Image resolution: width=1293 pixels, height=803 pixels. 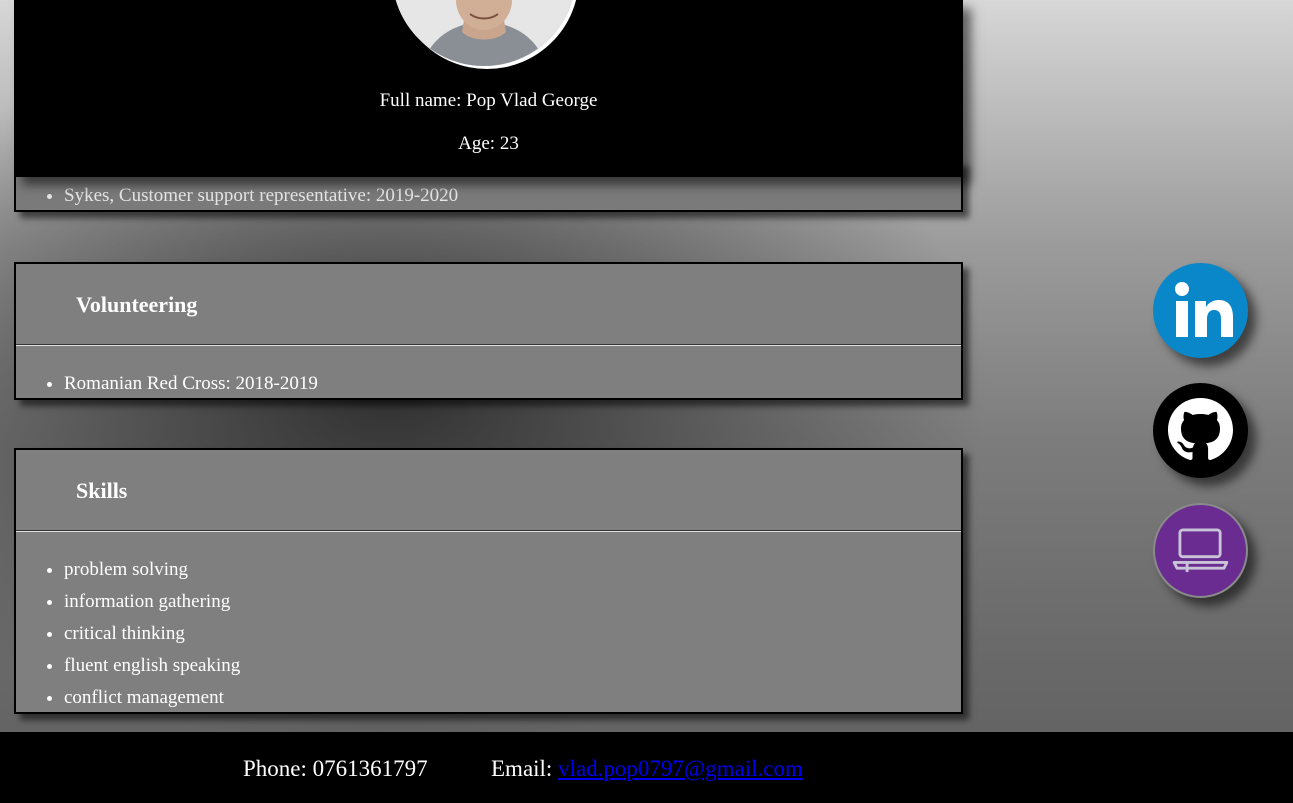 I want to click on avatar-photo, so click(x=484, y=33).